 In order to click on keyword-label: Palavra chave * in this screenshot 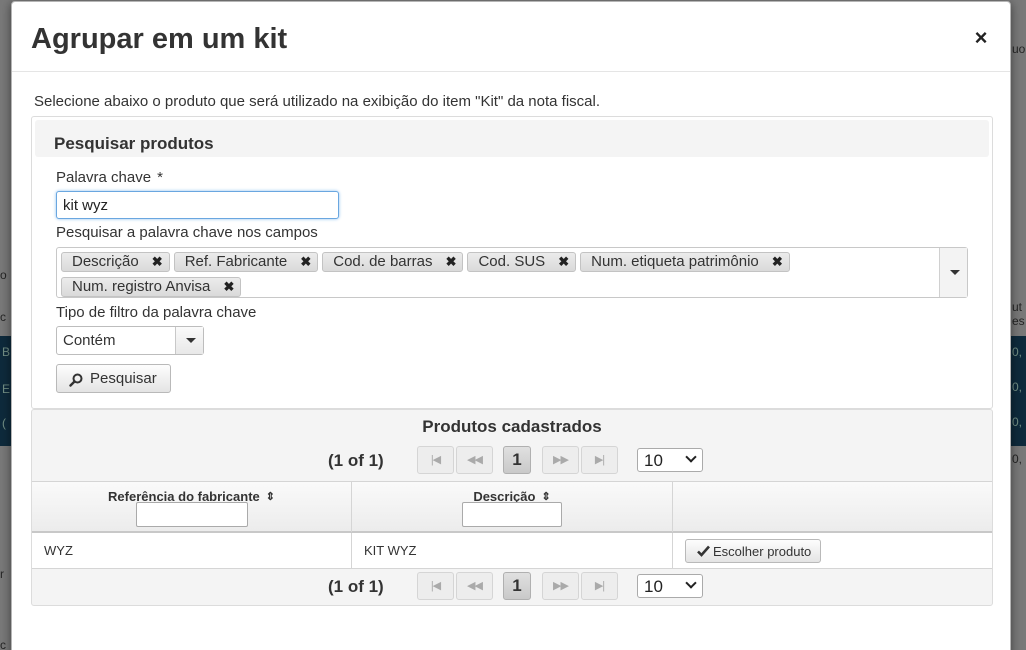, I will do `click(109, 177)`.